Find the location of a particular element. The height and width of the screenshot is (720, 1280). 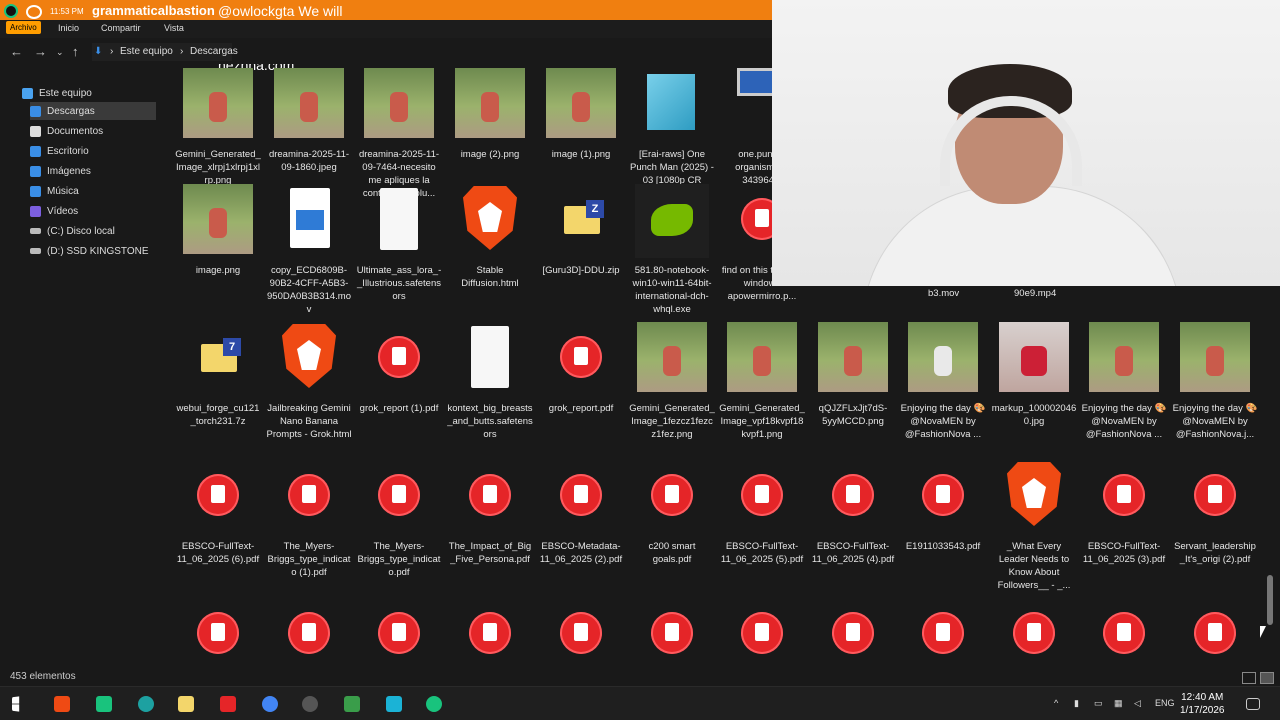

sidebar-item-imagenes: Imágenes is located at coordinates (60, 171).